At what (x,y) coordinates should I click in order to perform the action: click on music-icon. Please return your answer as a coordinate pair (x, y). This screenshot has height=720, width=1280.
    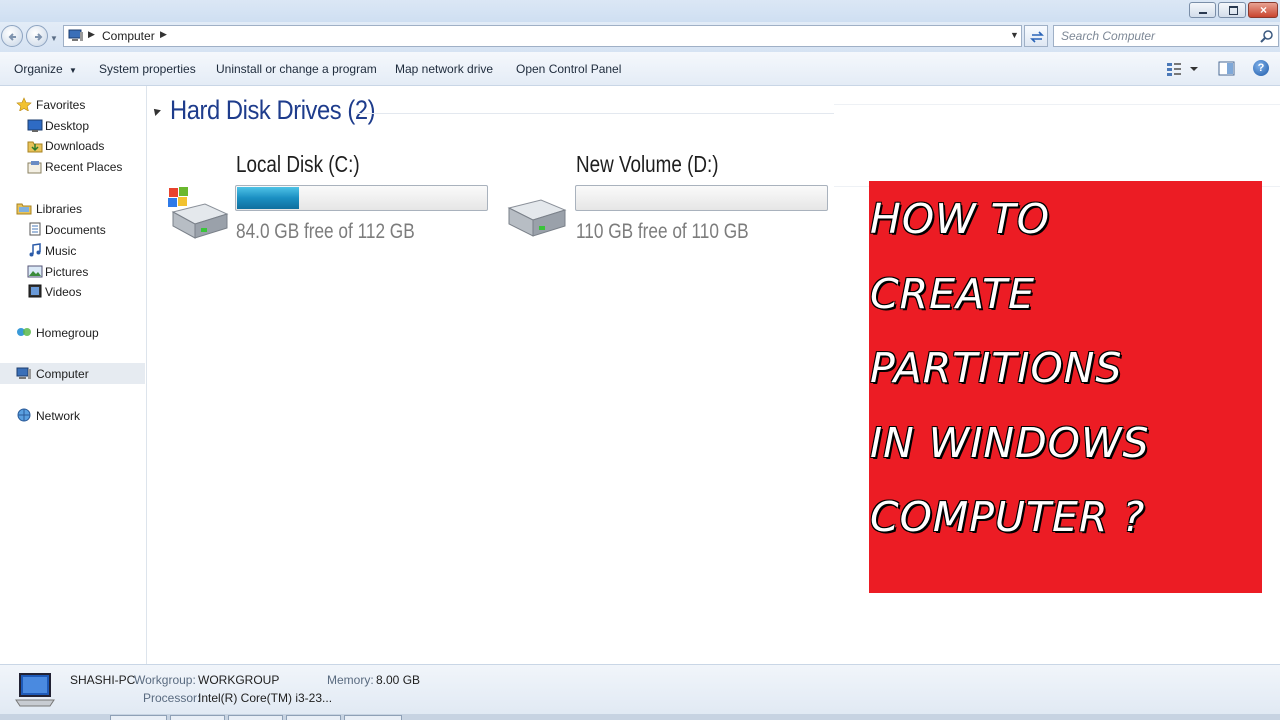
    Looking at the image, I should click on (35, 250).